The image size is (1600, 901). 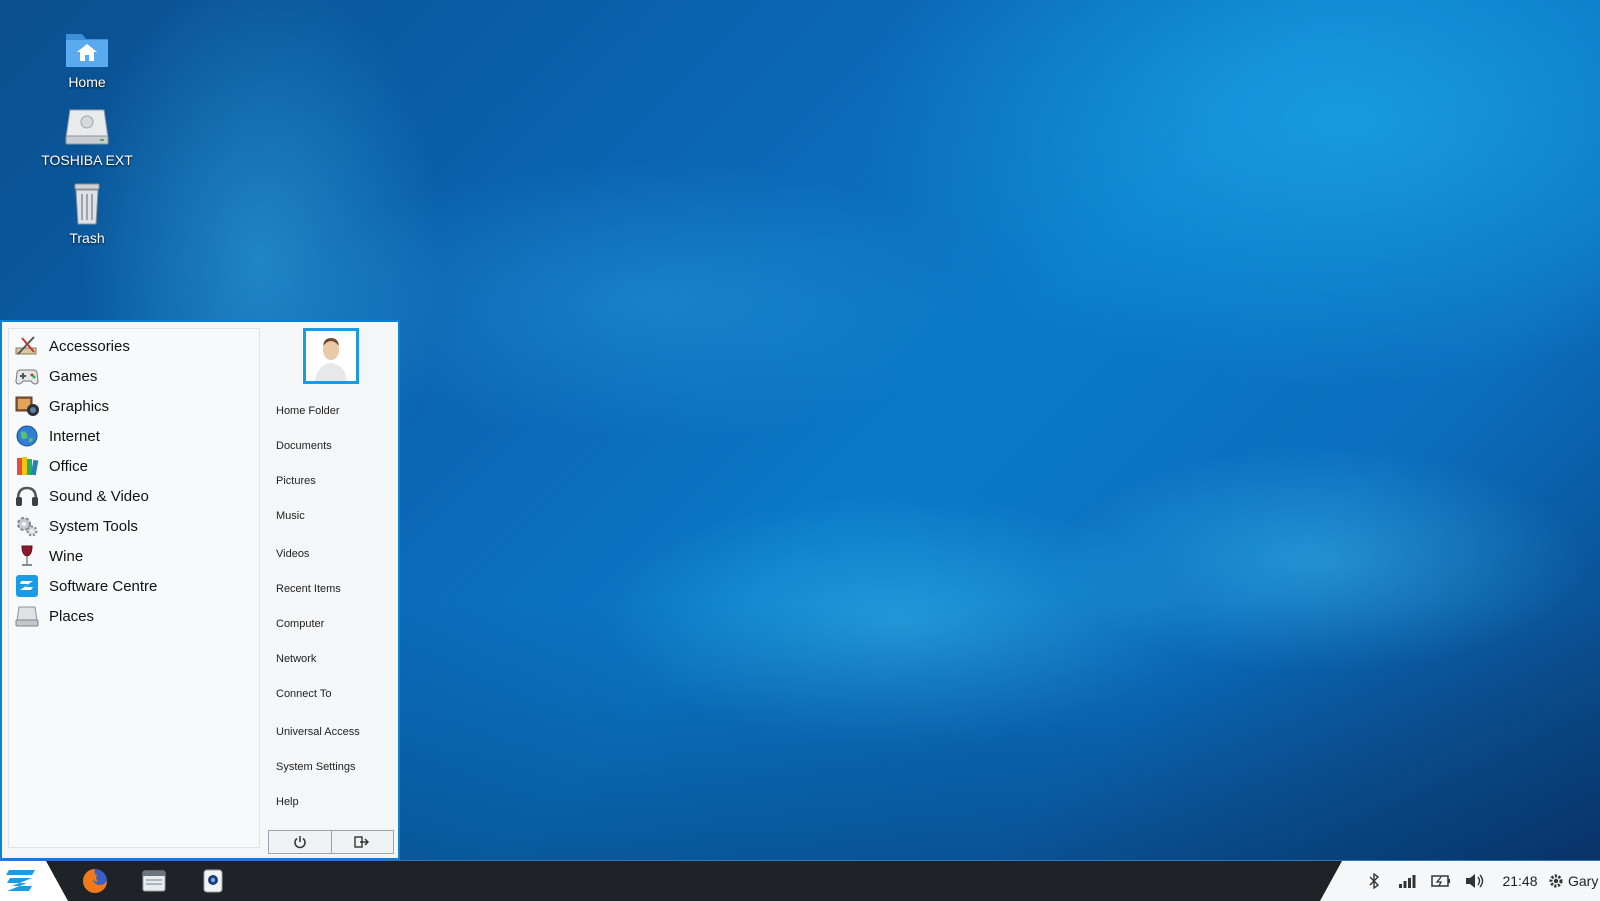 I want to click on home-folder-icon, so click(x=87, y=50).